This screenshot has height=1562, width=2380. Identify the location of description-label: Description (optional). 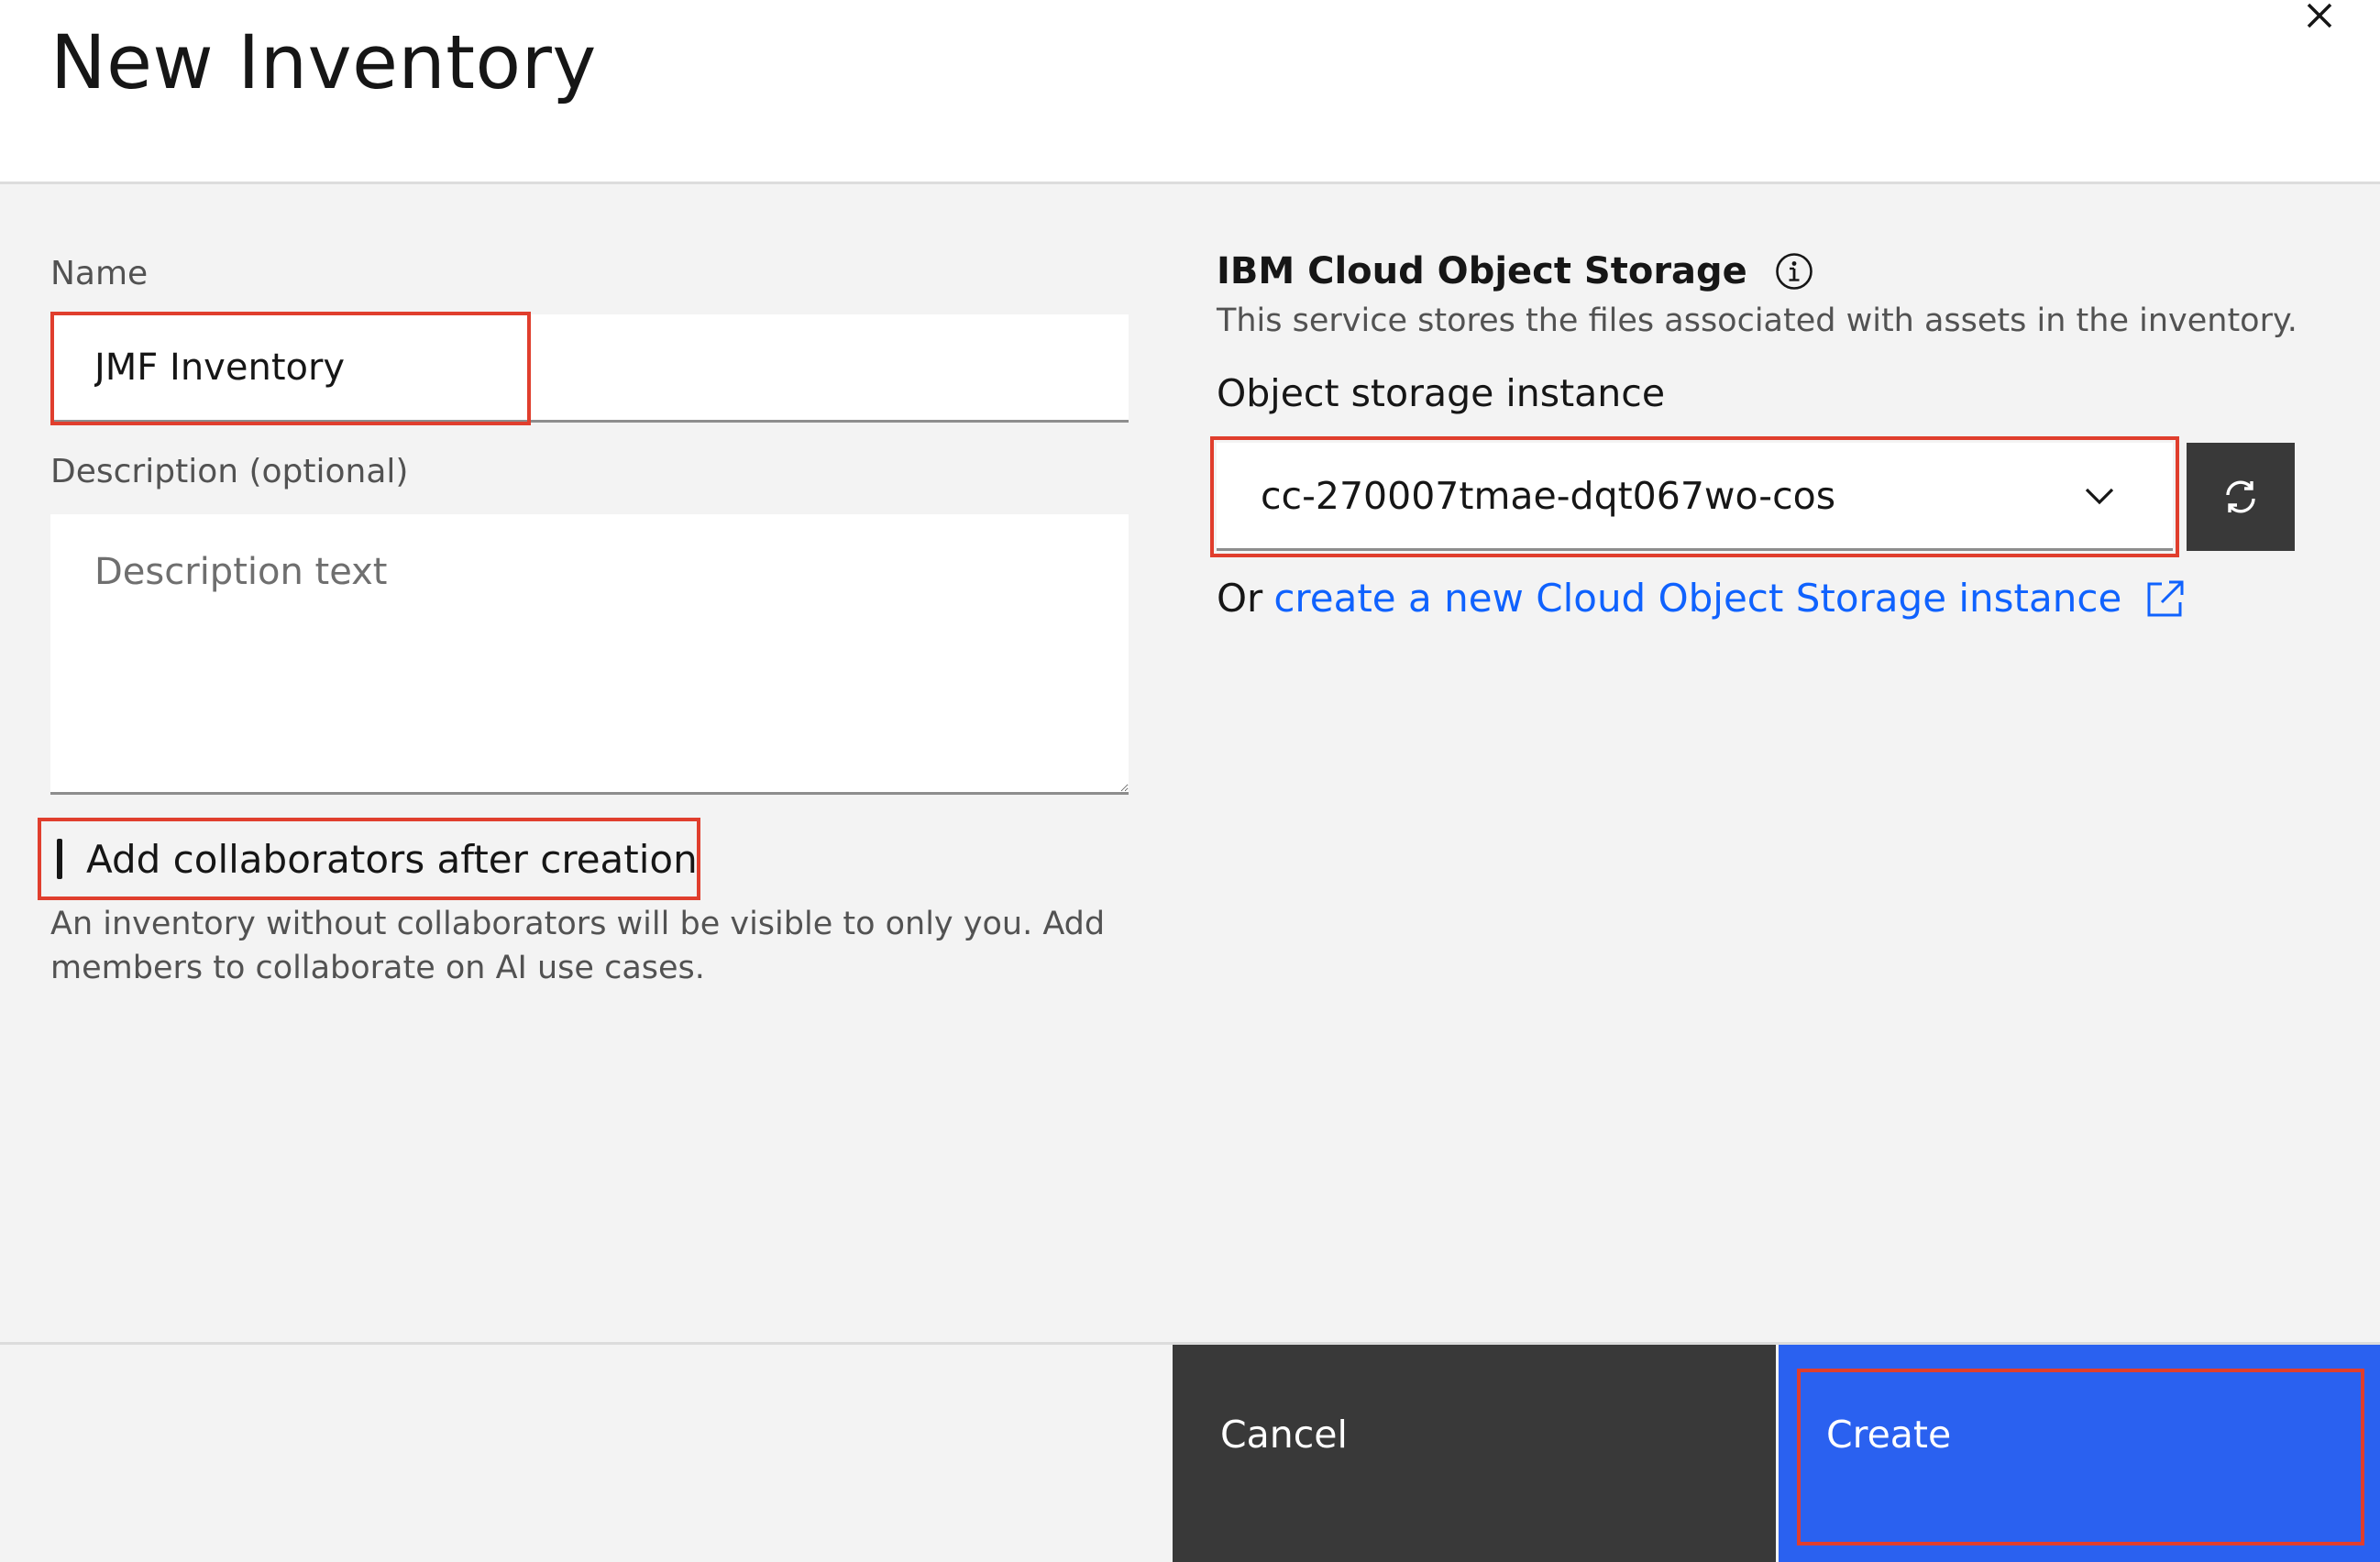
(229, 471).